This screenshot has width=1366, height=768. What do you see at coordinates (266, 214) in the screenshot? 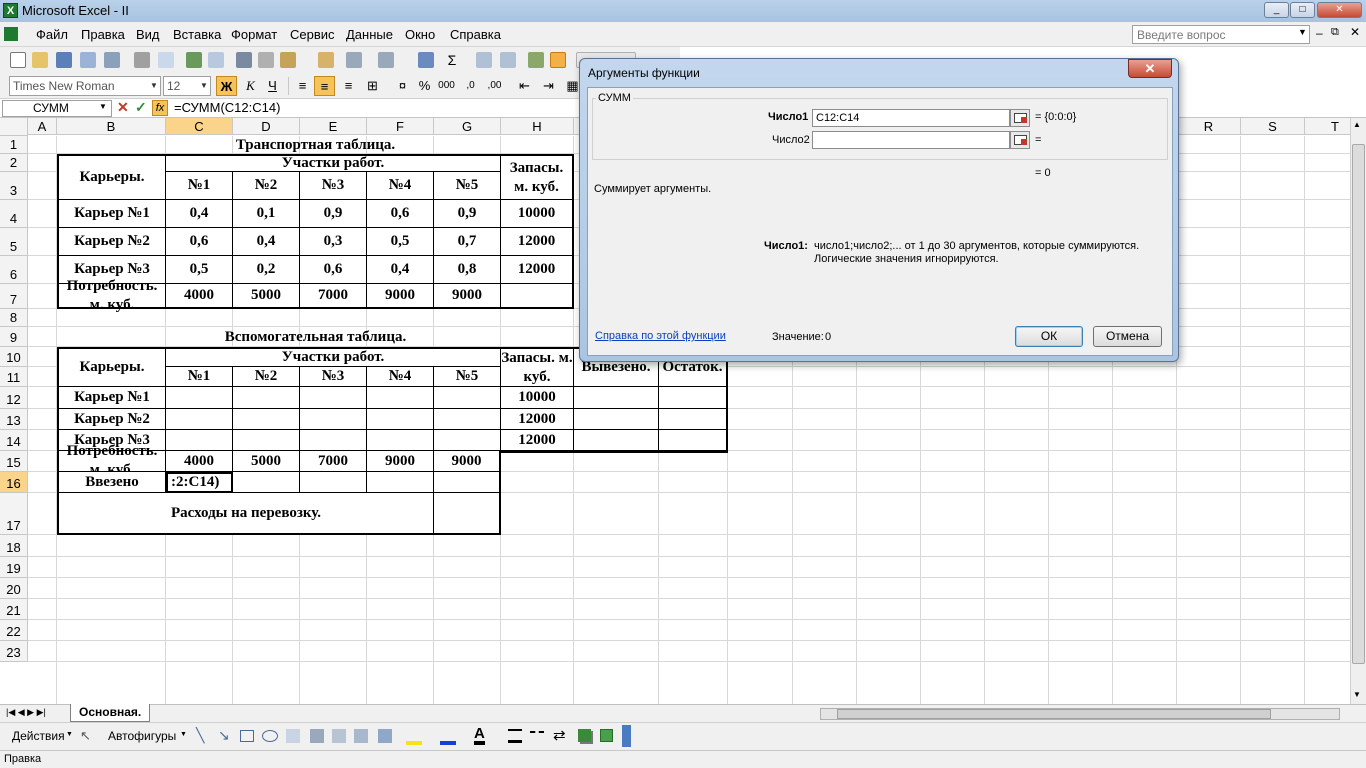
I see `t1-cell: 0,1` at bounding box center [266, 214].